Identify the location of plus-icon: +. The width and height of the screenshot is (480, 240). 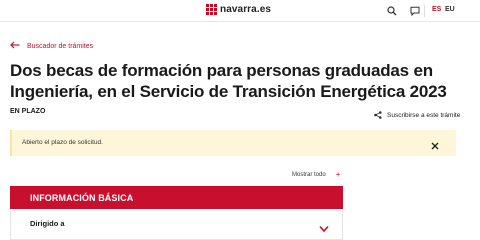
(338, 174).